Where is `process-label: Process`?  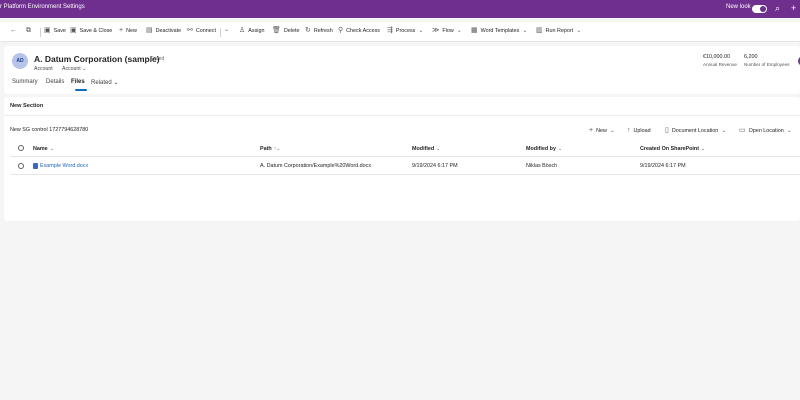 process-label: Process is located at coordinates (405, 30).